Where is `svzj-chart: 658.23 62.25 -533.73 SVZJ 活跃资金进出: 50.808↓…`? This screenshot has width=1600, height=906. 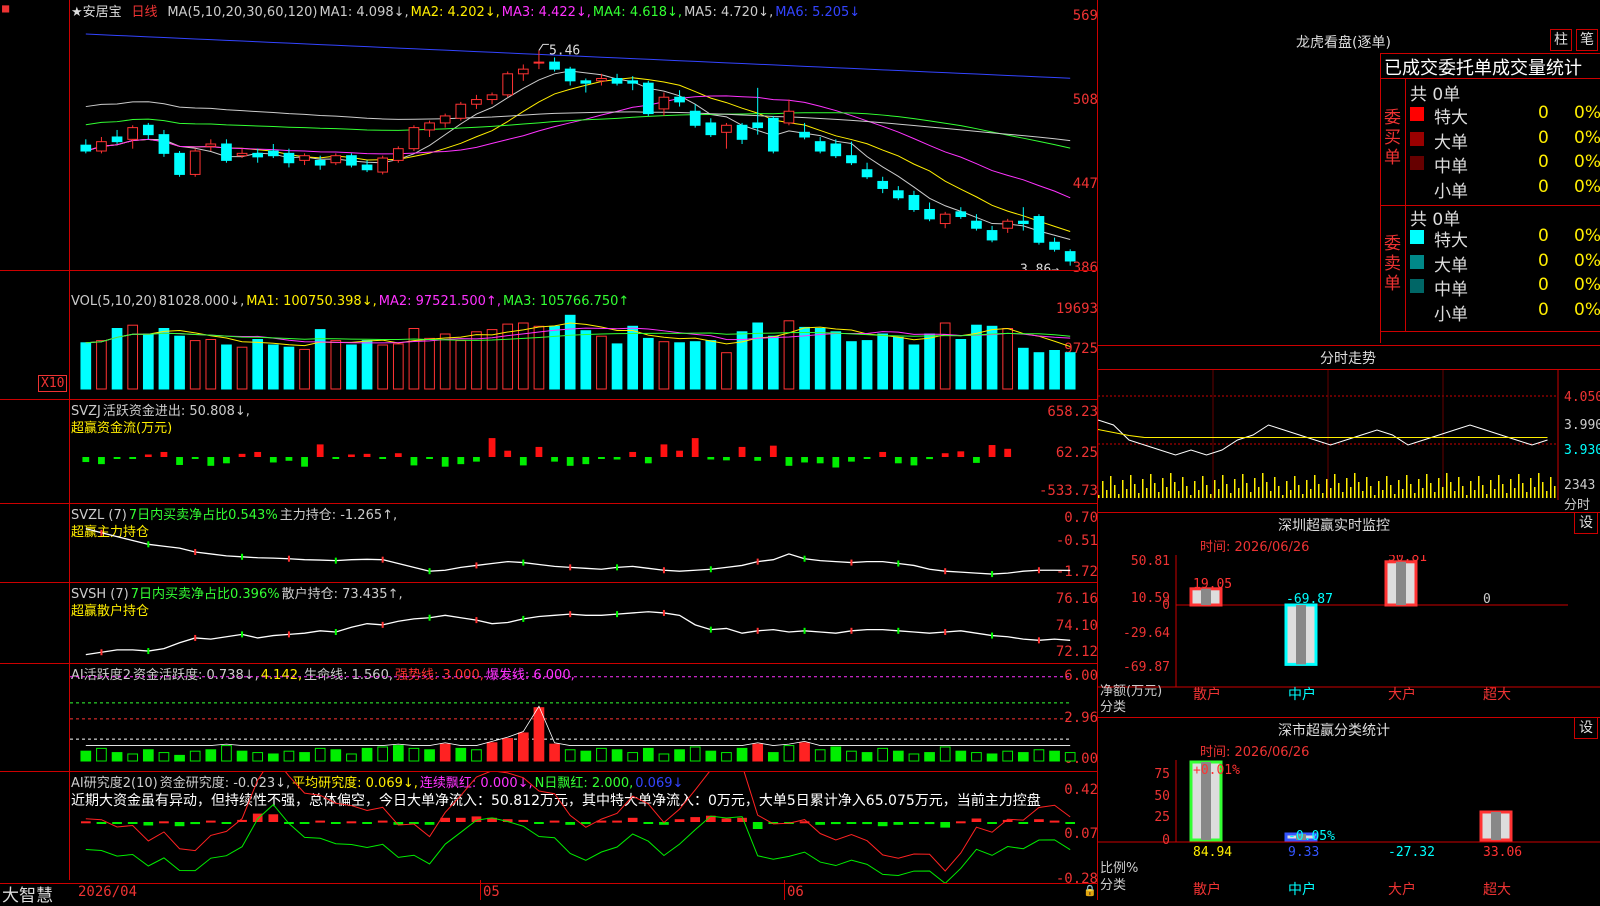 svzj-chart: 658.23 62.25 -533.73 SVZJ 活跃资金进出: 50.808↓… is located at coordinates (549, 451).